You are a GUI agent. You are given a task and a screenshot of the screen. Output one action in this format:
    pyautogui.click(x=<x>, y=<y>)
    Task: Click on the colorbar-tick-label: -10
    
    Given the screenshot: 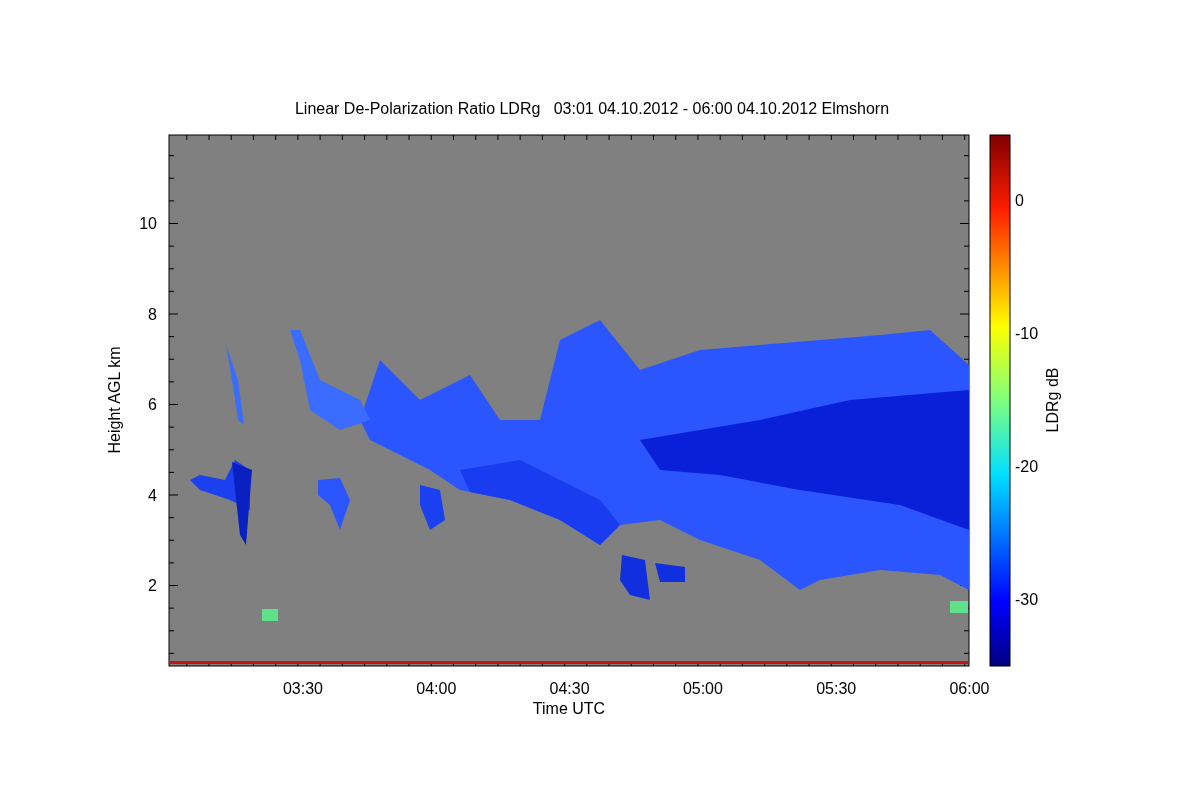 What is the action you would take?
    pyautogui.click(x=1027, y=333)
    